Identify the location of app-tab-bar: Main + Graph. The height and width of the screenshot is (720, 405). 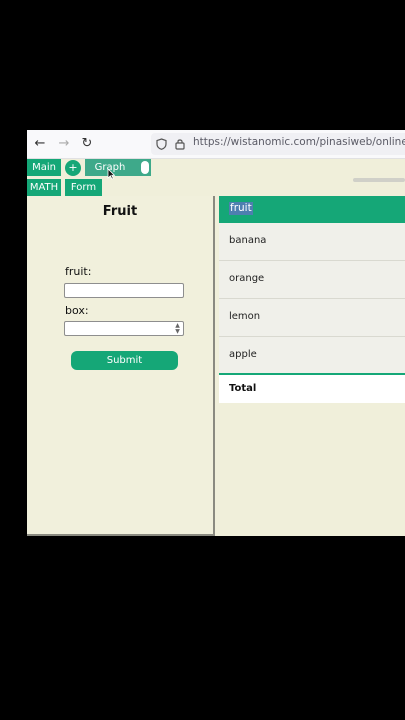
(216, 169).